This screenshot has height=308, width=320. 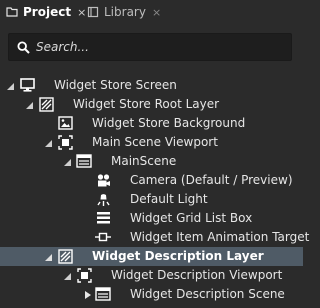 What do you see at coordinates (12, 12) in the screenshot?
I see `folder-icon` at bounding box center [12, 12].